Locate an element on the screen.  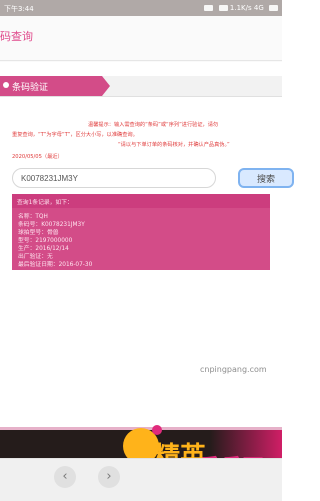
back-button: ‹ is located at coordinates (65, 477).